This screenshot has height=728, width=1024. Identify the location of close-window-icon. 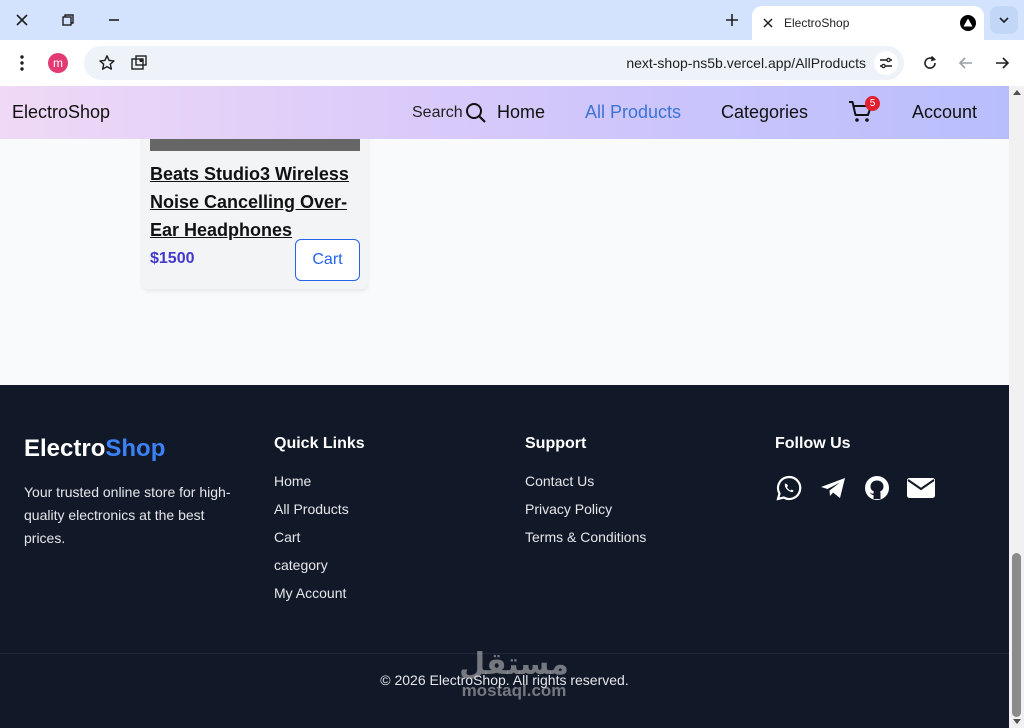
(22, 20).